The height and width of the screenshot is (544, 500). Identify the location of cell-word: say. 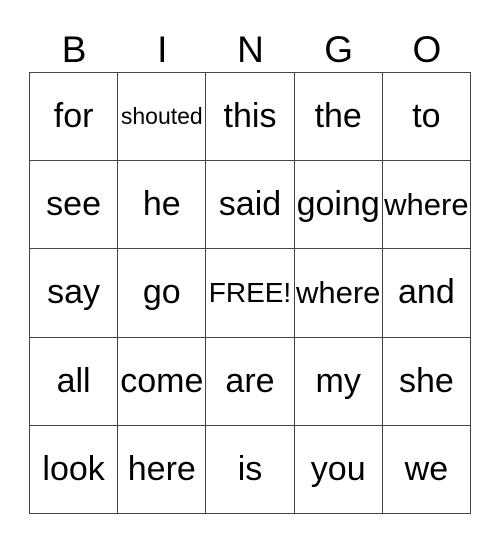
(74, 292).